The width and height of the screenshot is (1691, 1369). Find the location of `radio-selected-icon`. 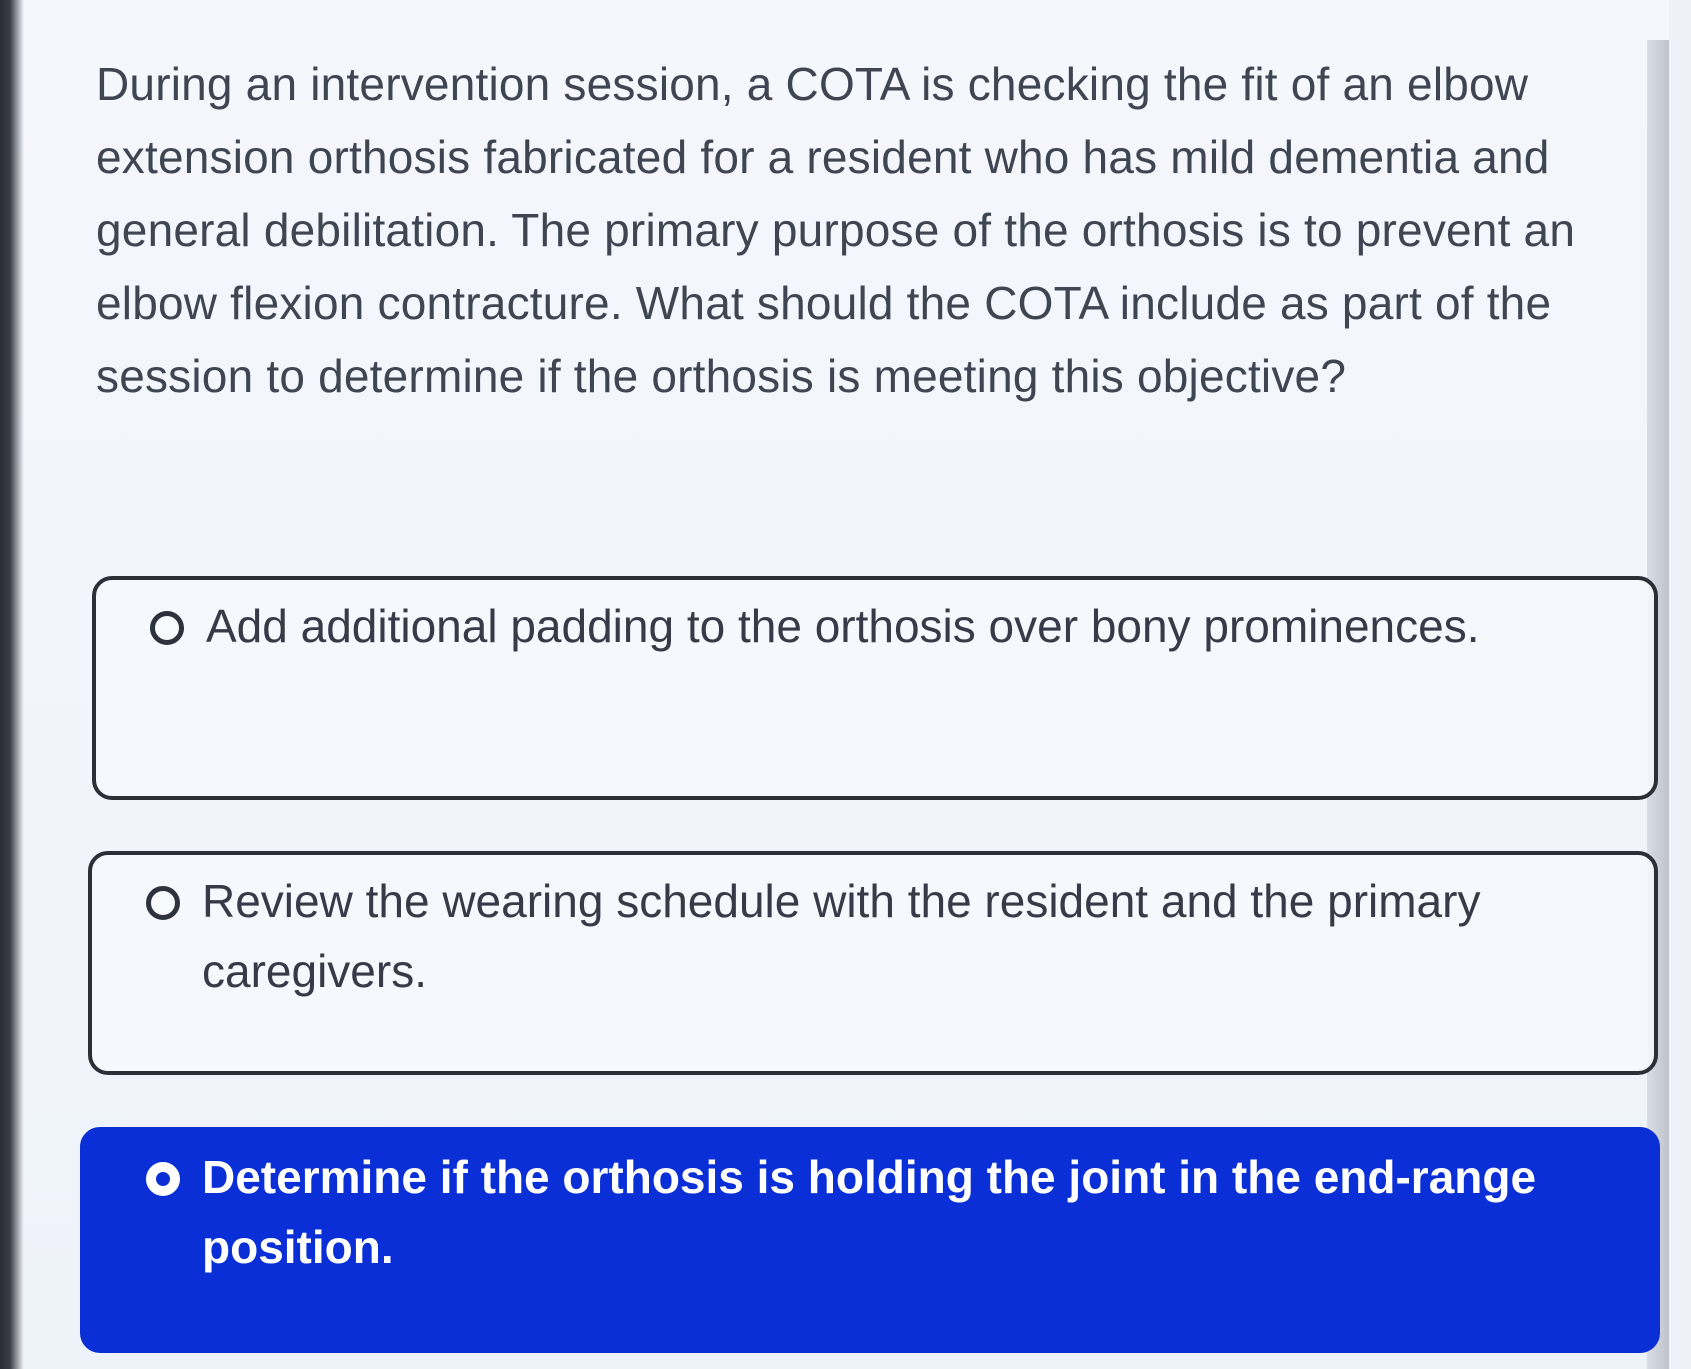

radio-selected-icon is located at coordinates (163, 1179).